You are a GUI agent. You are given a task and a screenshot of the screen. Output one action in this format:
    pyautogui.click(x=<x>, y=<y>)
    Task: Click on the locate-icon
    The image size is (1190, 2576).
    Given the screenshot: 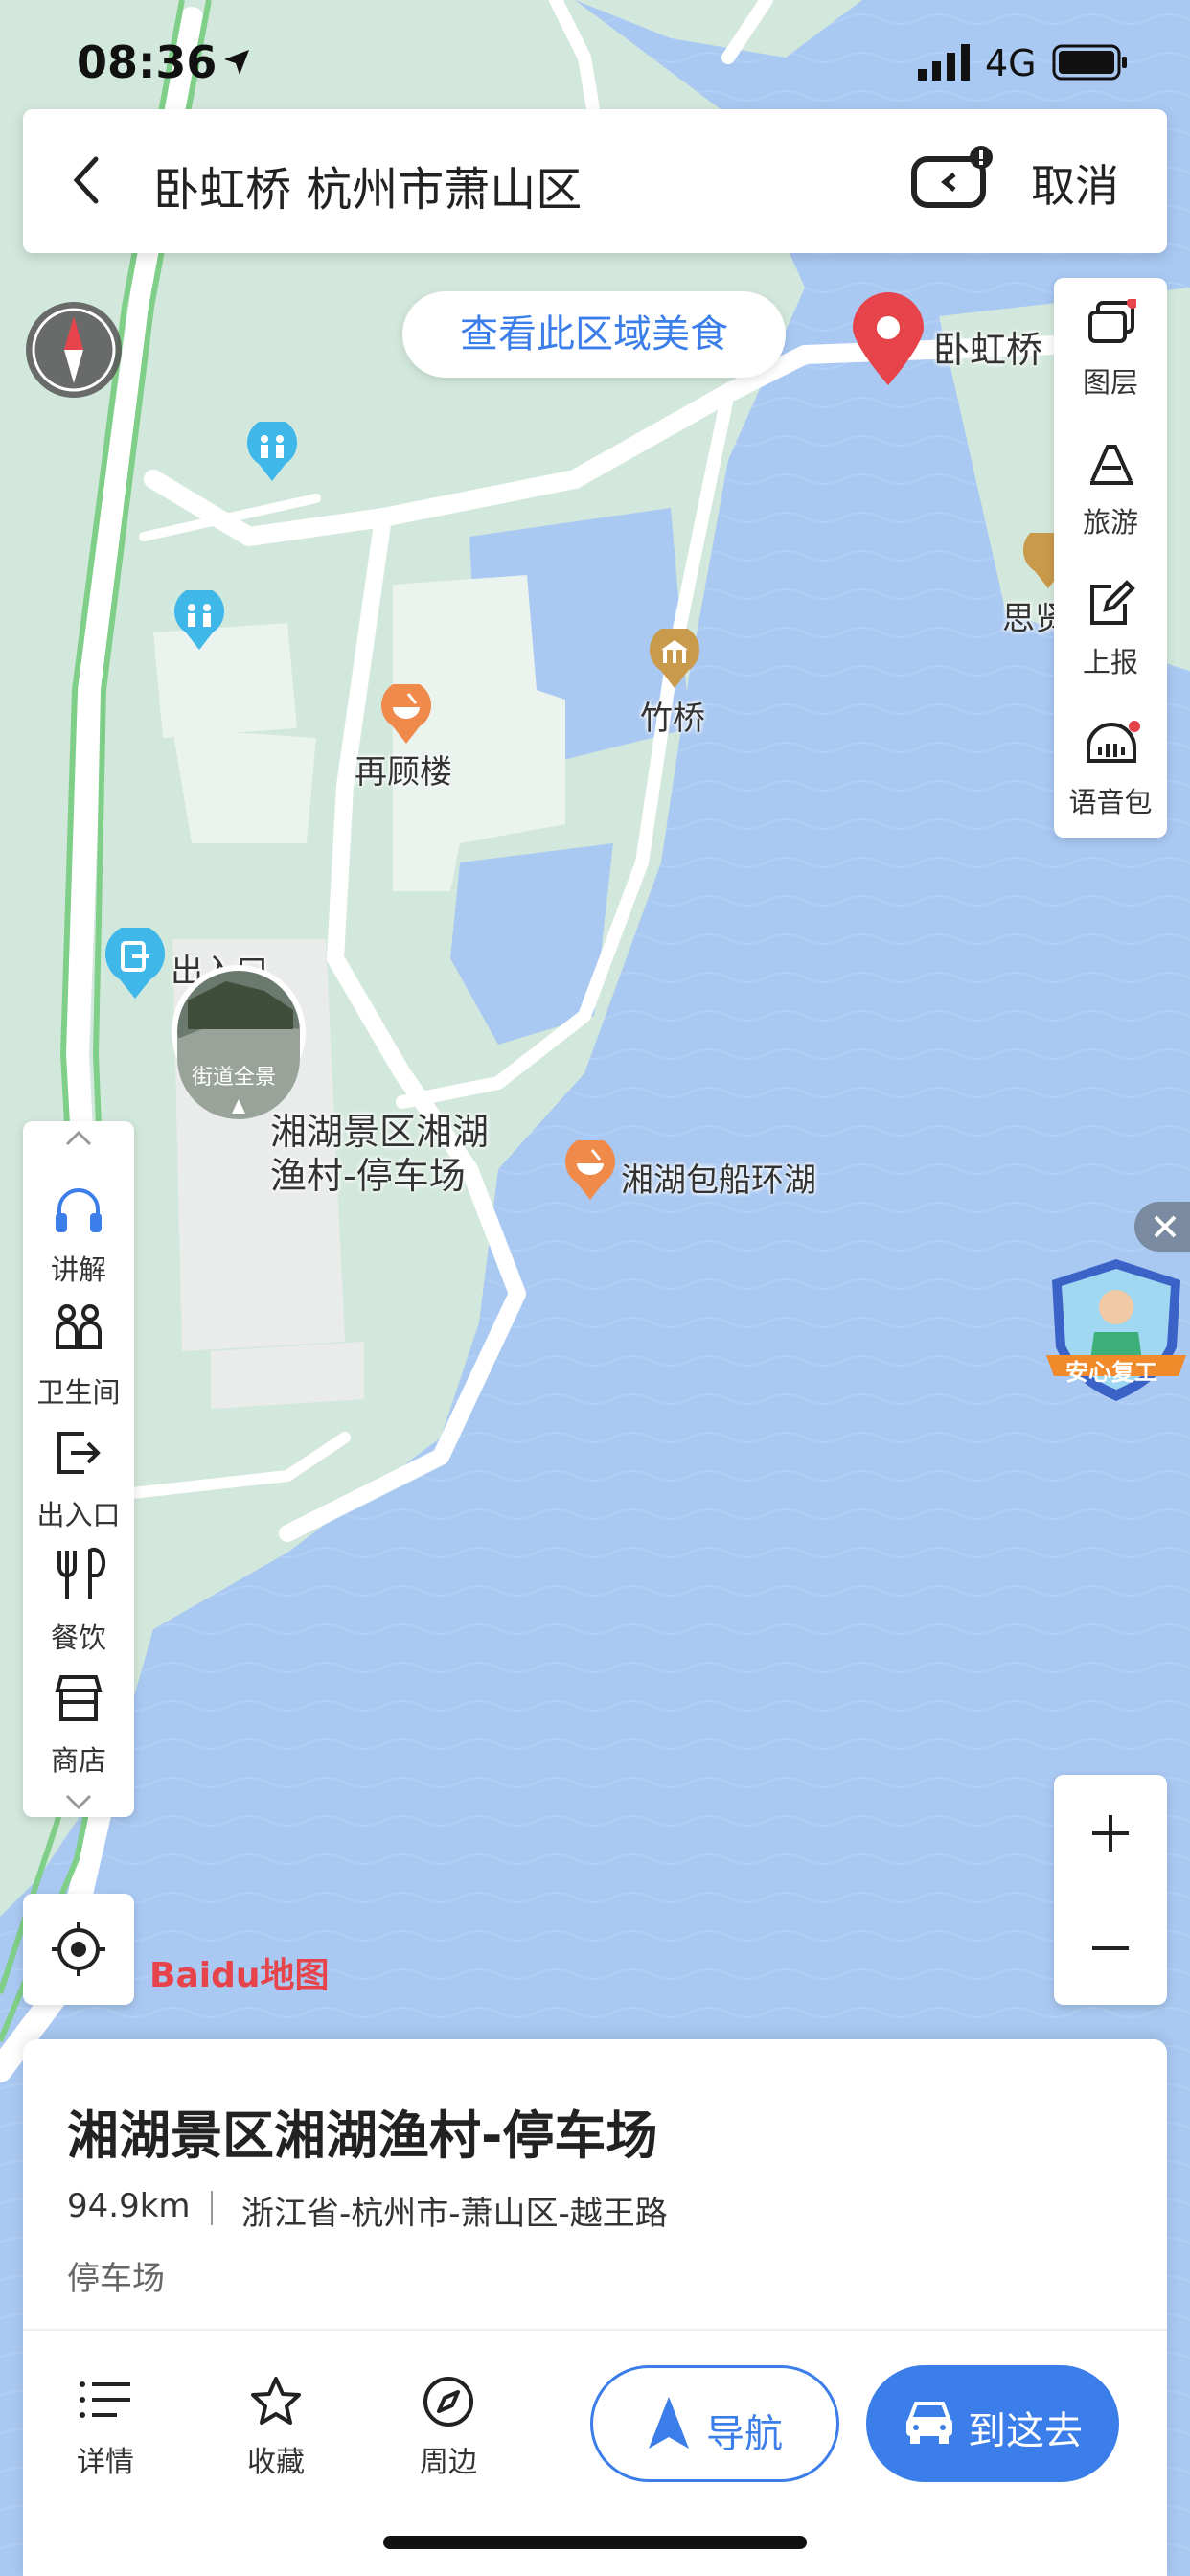 What is the action you would take?
    pyautogui.click(x=78, y=1949)
    